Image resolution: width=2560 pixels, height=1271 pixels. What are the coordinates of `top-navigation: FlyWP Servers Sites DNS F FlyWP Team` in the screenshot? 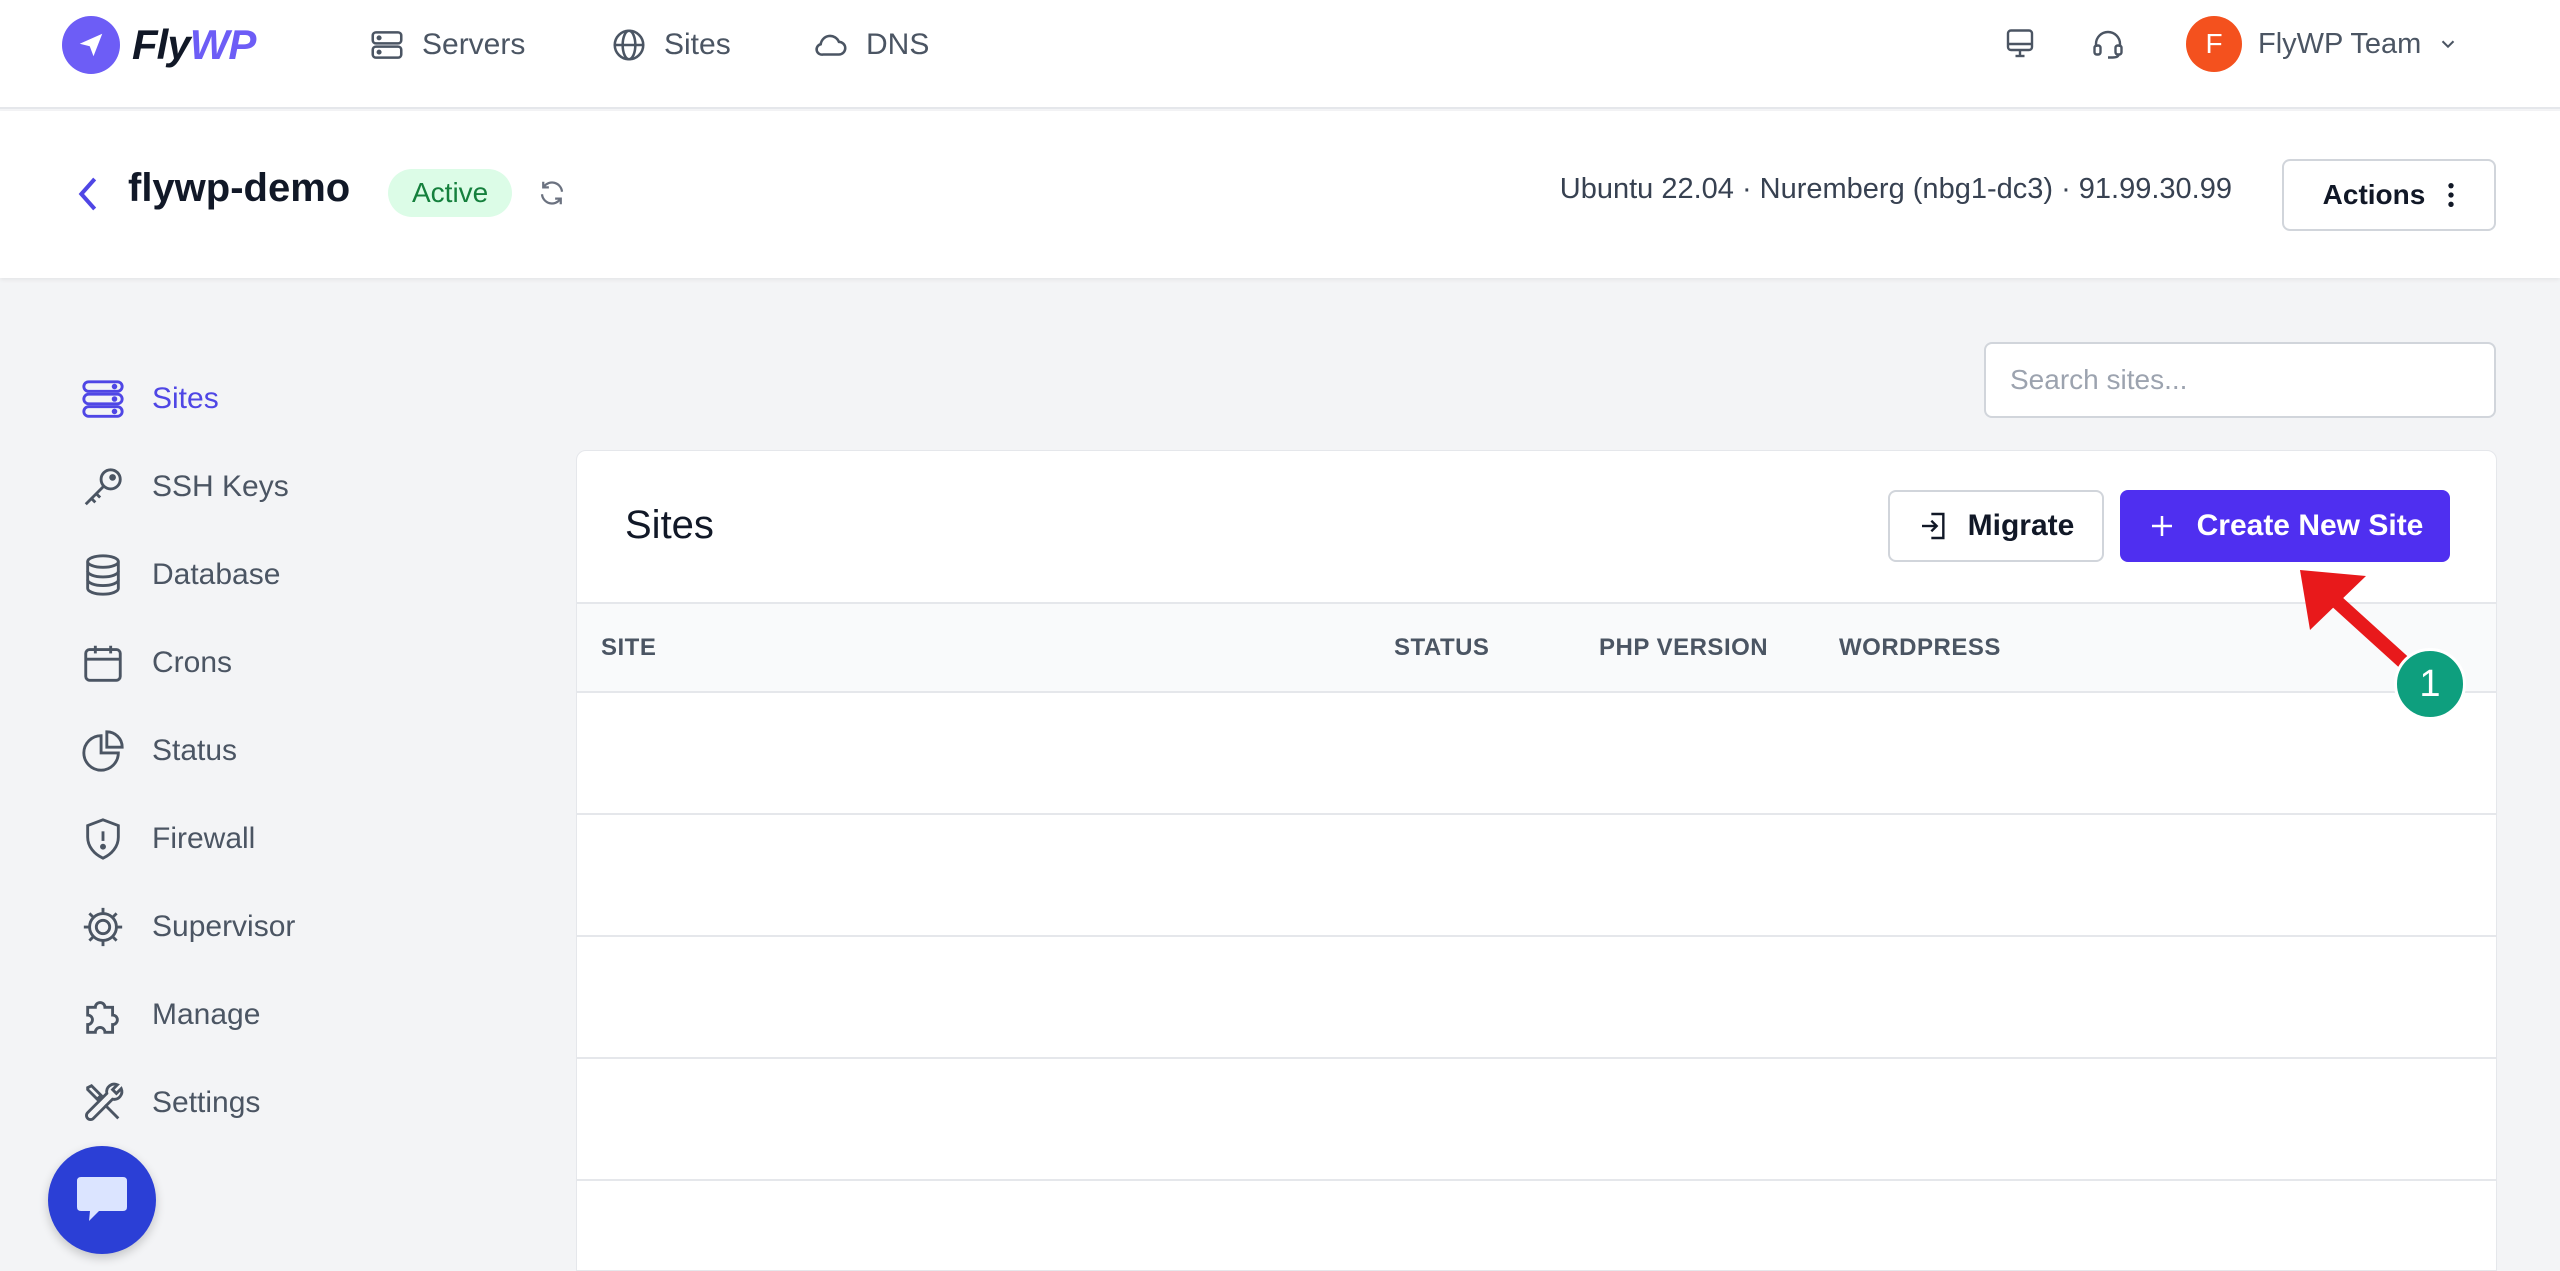 It's located at (1280, 54).